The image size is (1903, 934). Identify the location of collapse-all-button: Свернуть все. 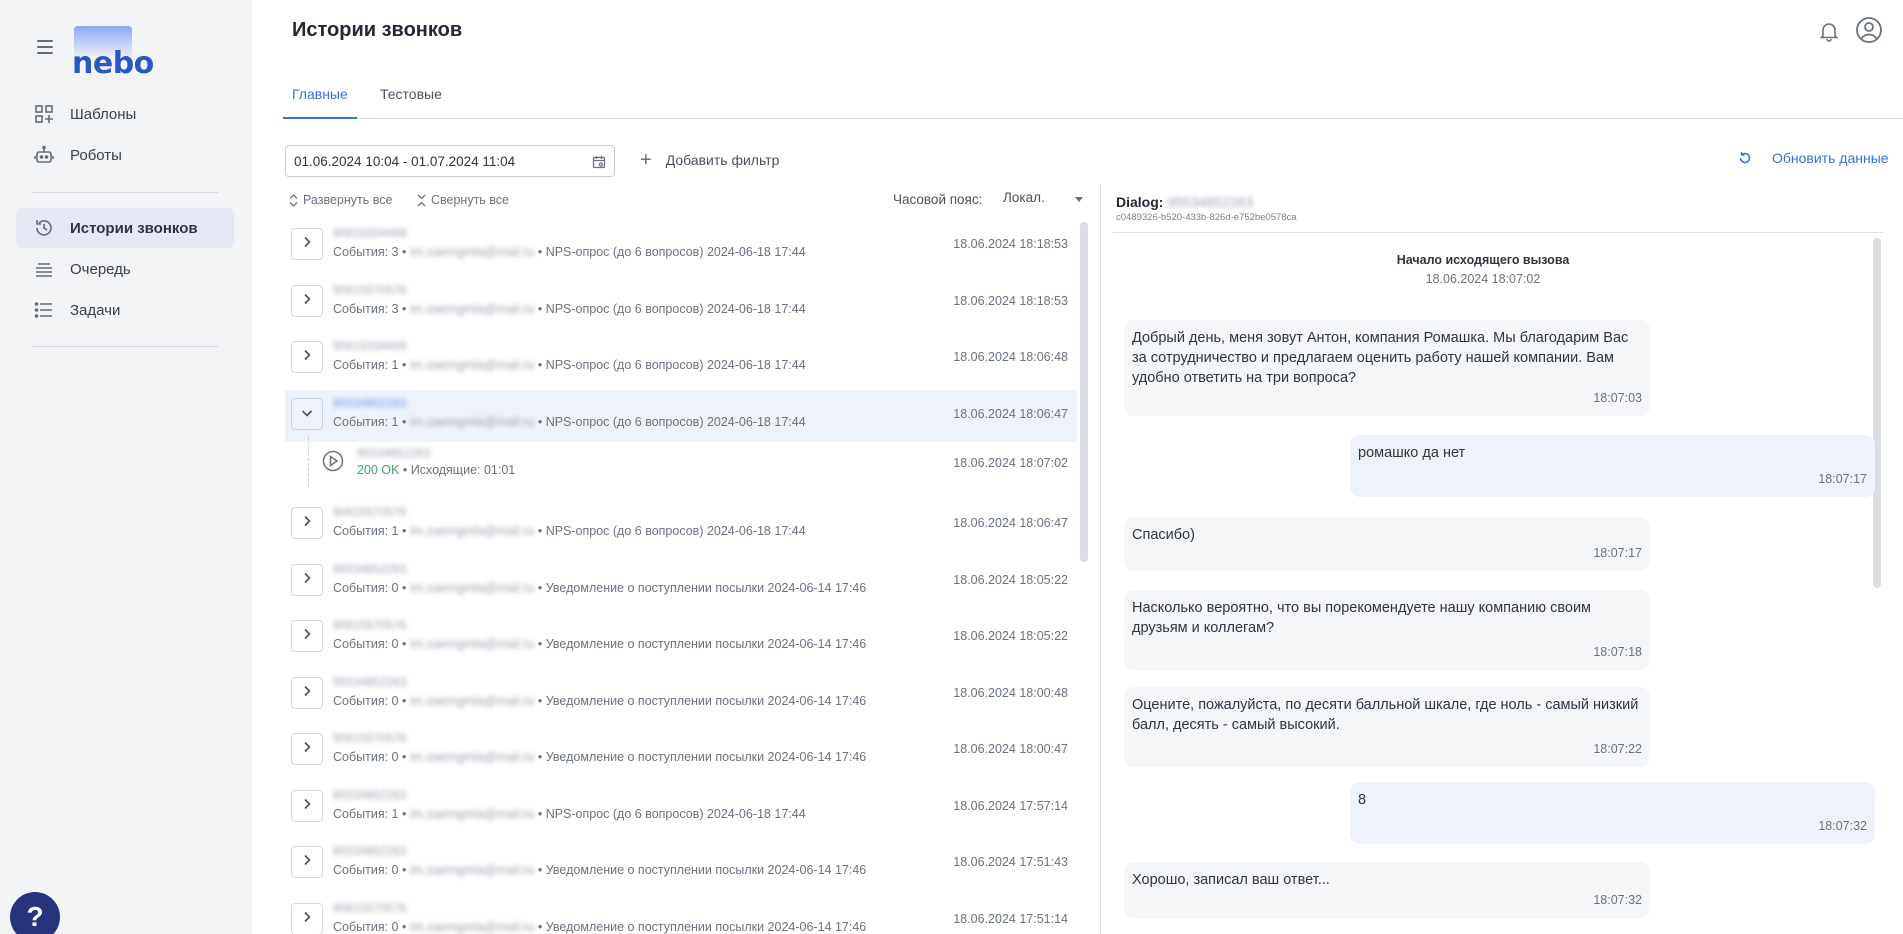
(463, 200).